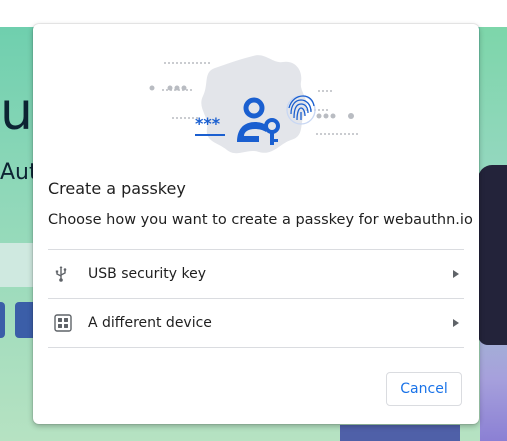 The image size is (507, 441). I want to click on divider, so click(256, 347).